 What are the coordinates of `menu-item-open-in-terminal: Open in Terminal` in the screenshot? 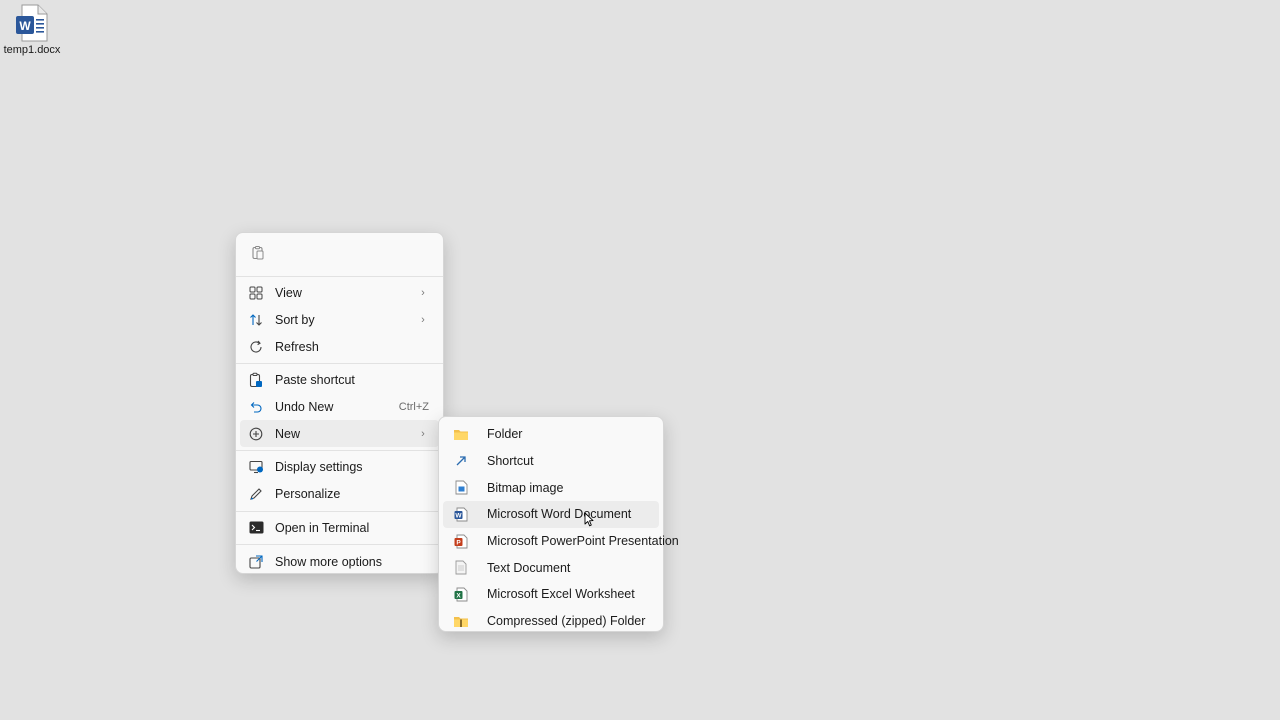 It's located at (339, 528).